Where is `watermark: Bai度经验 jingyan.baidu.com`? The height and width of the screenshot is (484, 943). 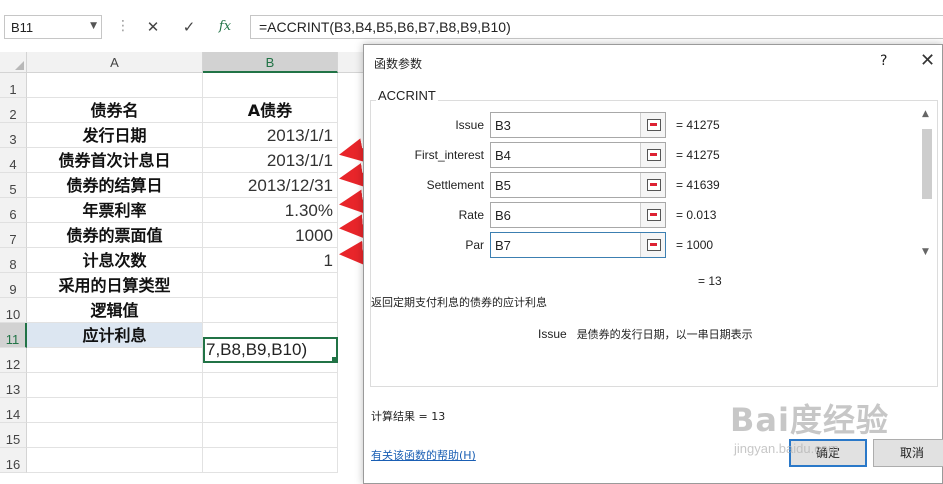
watermark: Bai度经验 jingyan.baidu.com is located at coordinates (809, 425).